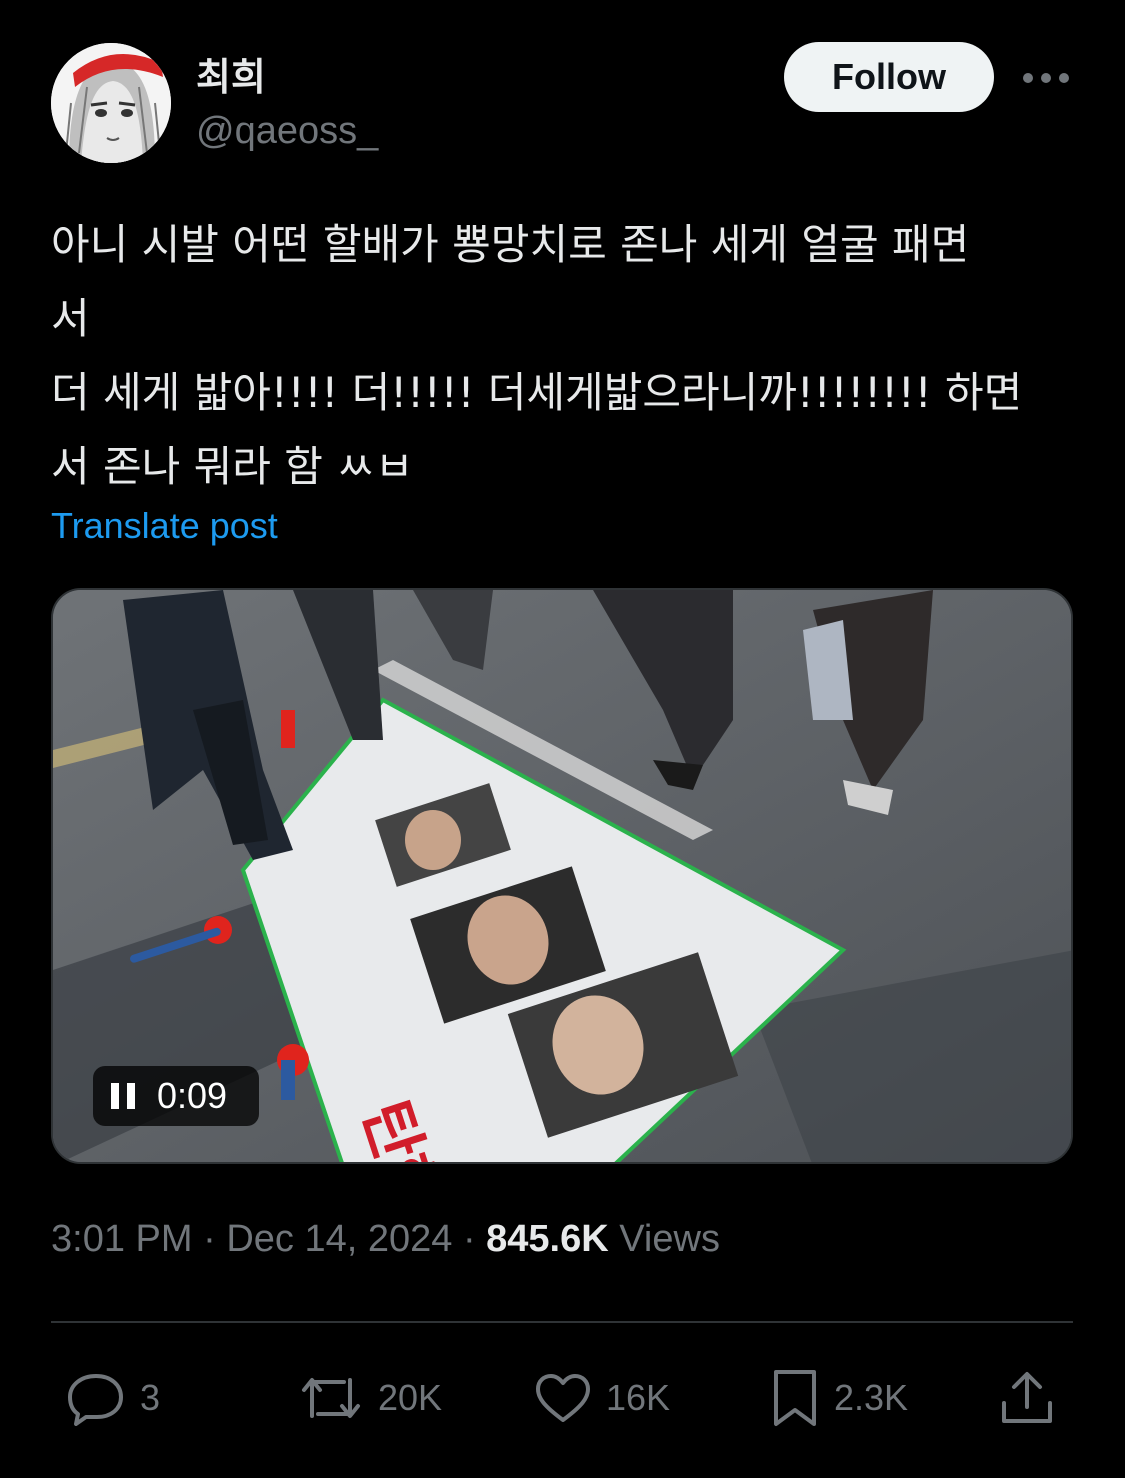 The width and height of the screenshot is (1125, 1478). What do you see at coordinates (562, 1322) in the screenshot?
I see `divider` at bounding box center [562, 1322].